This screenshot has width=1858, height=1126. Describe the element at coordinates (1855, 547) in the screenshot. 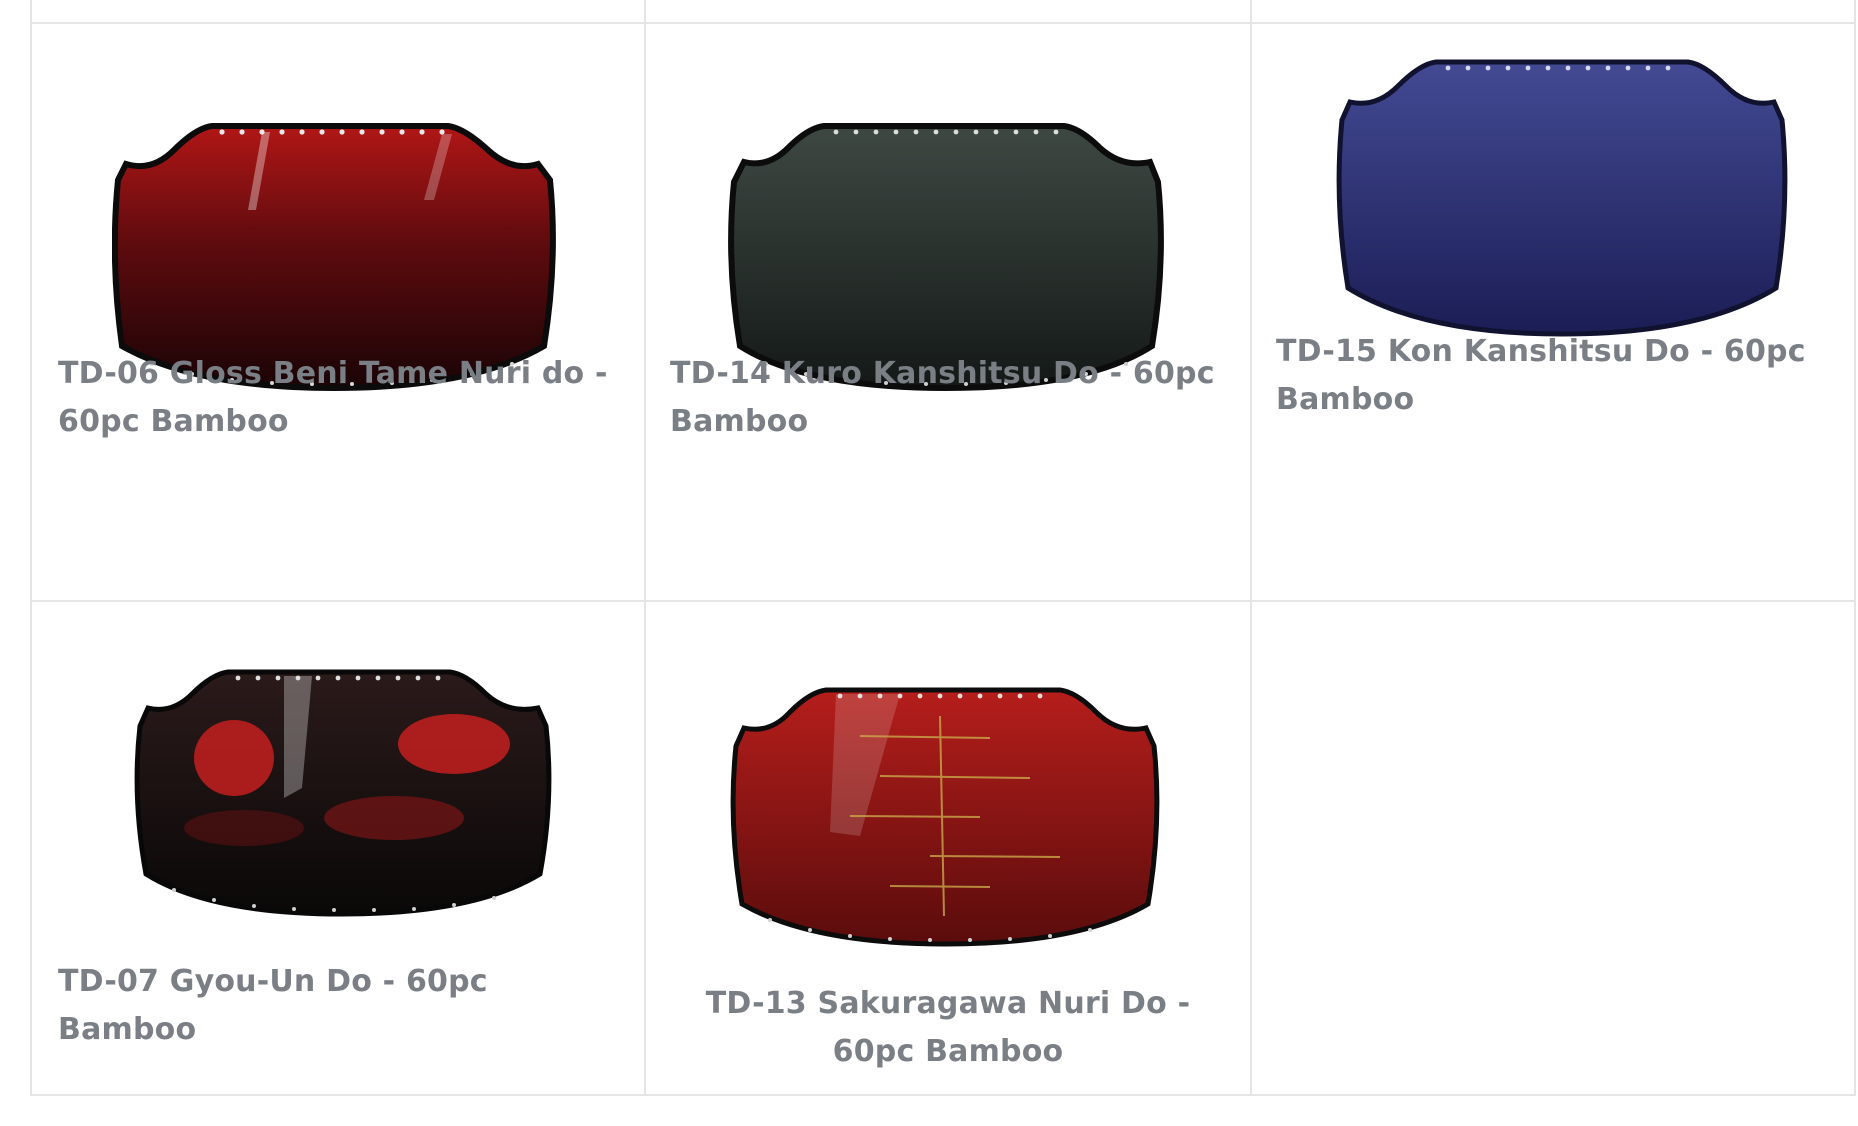

I see `grid-divider` at that location.